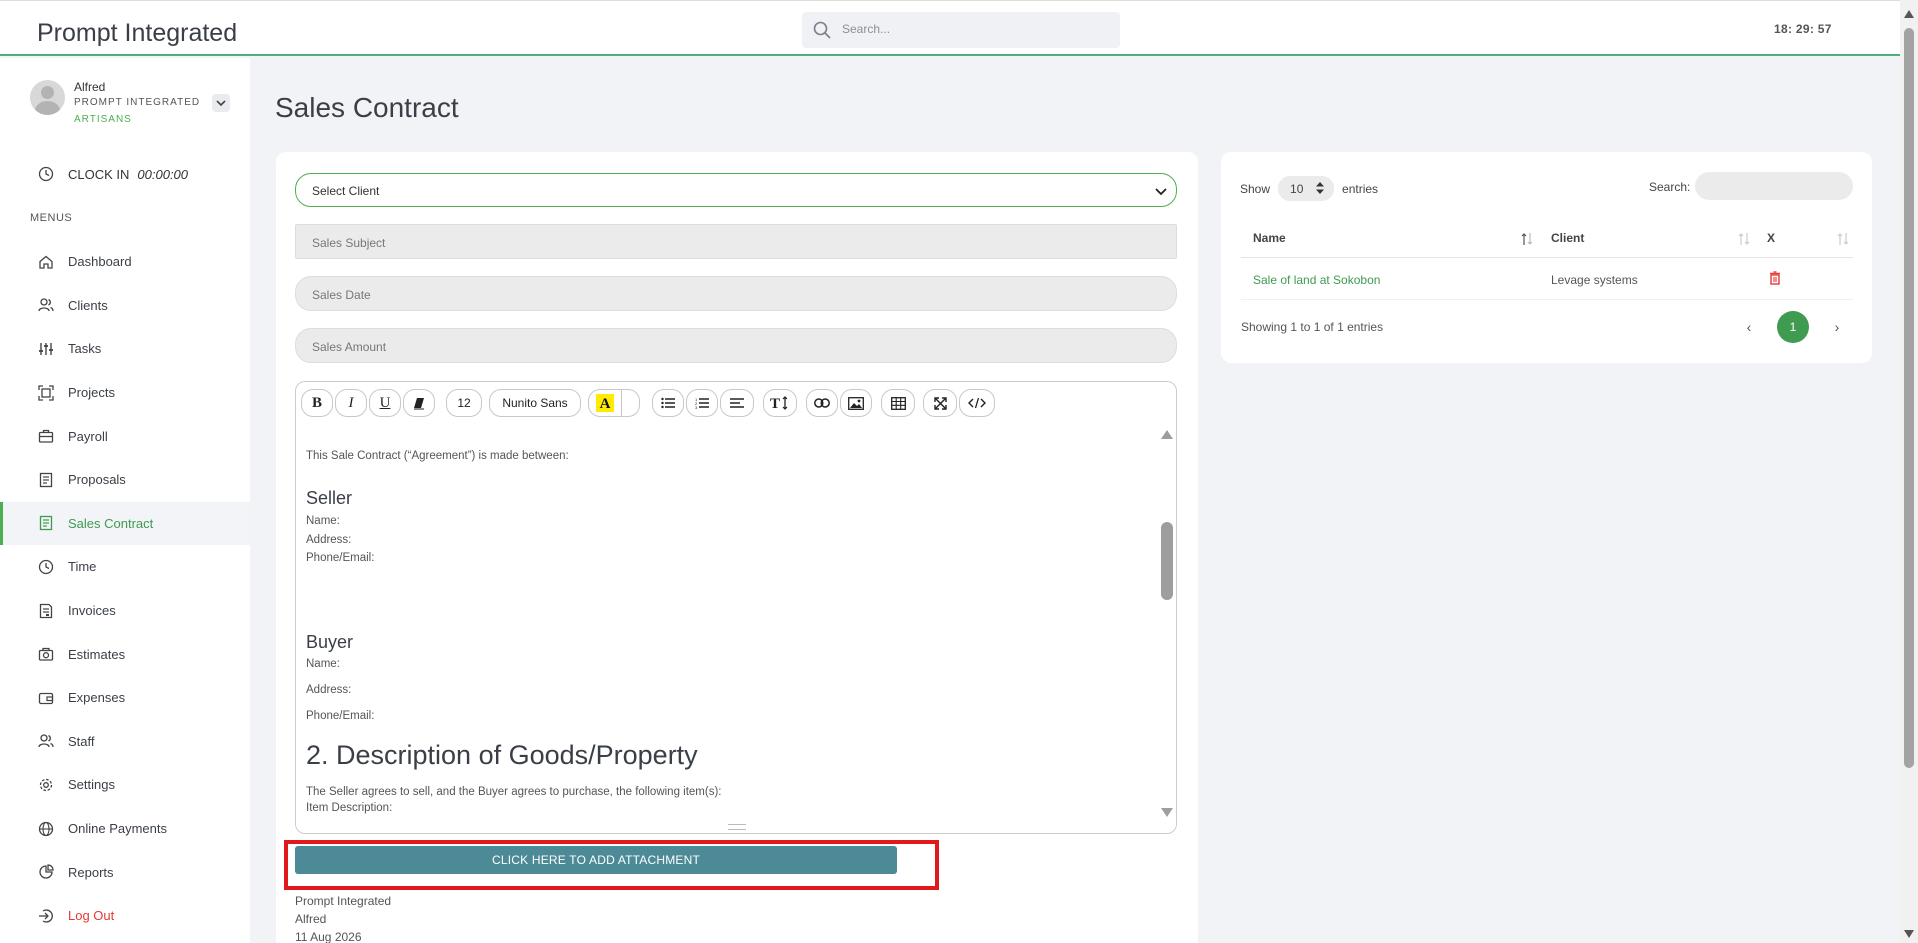 The image size is (1918, 943). Describe the element at coordinates (125, 872) in the screenshot. I see `sidebar-item-reports: Reports` at that location.